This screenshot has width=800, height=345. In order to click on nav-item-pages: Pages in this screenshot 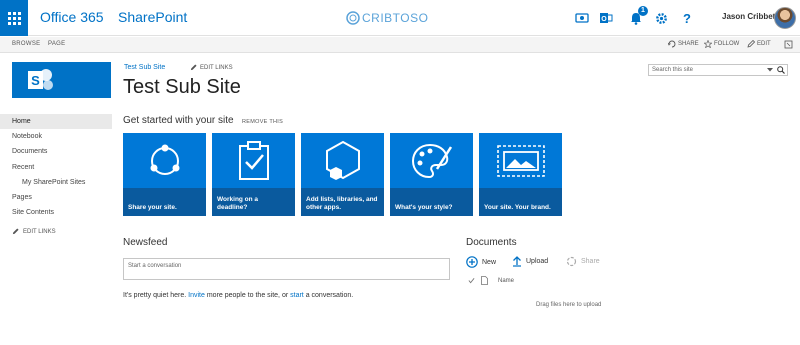, I will do `click(56, 197)`.